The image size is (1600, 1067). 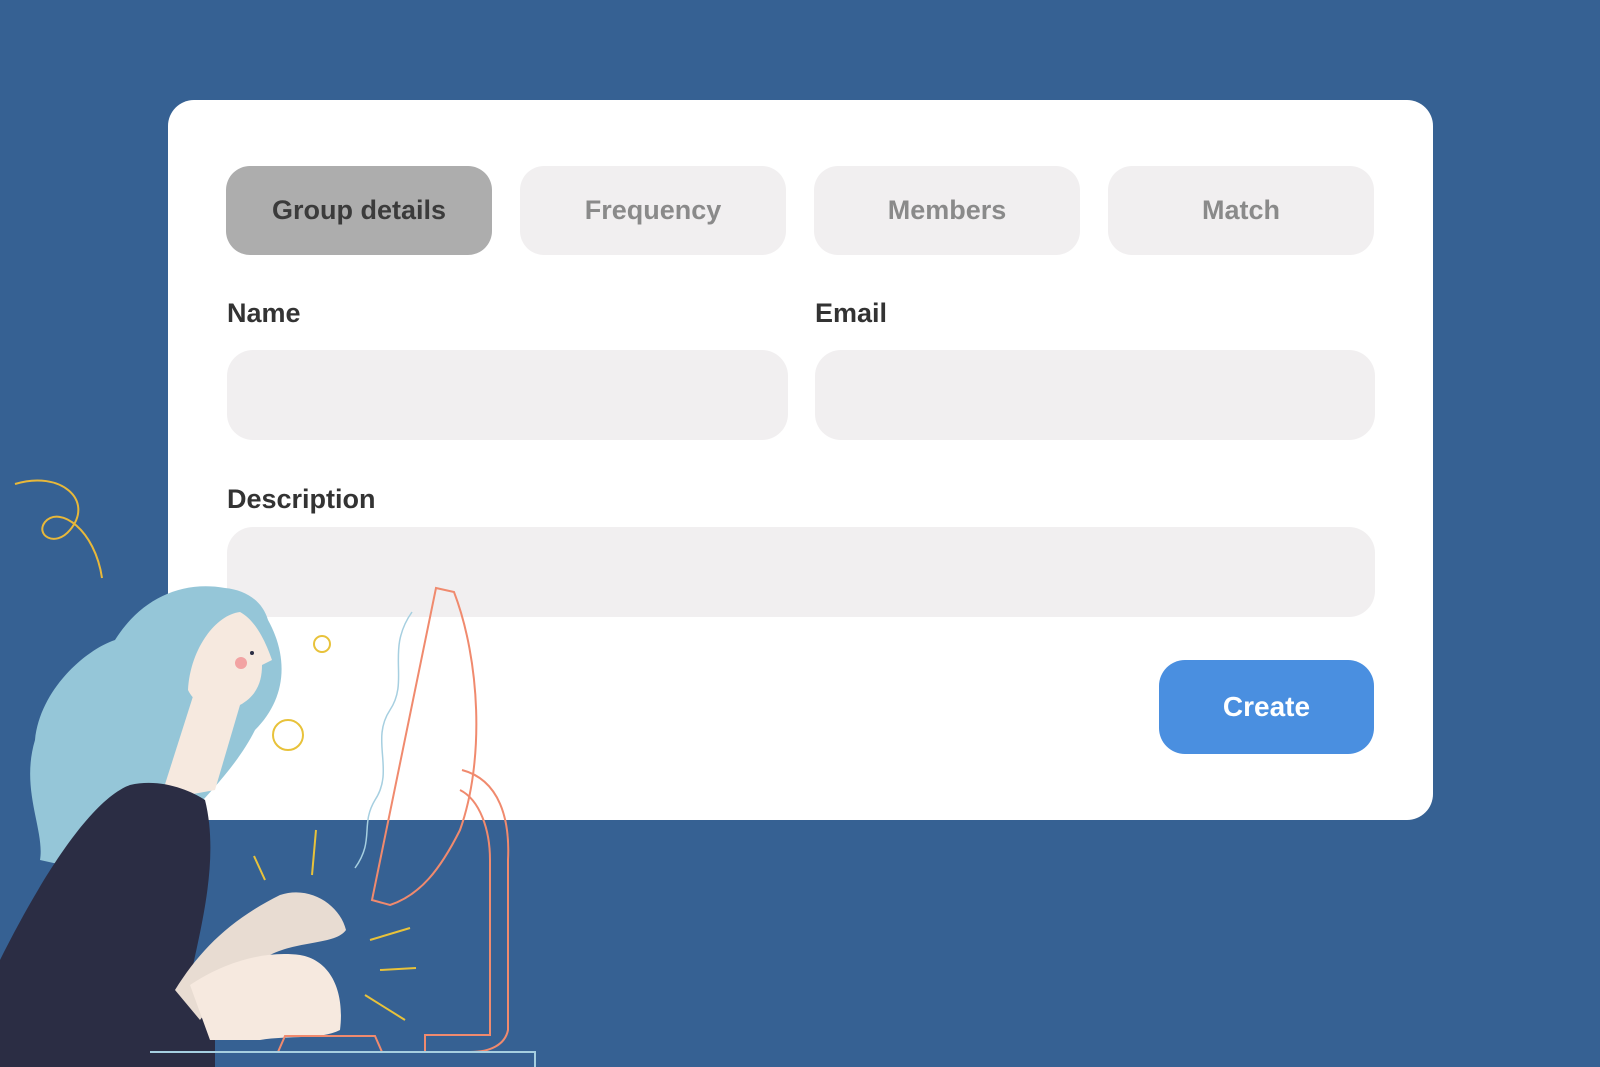 I want to click on name-field, so click(x=507, y=395).